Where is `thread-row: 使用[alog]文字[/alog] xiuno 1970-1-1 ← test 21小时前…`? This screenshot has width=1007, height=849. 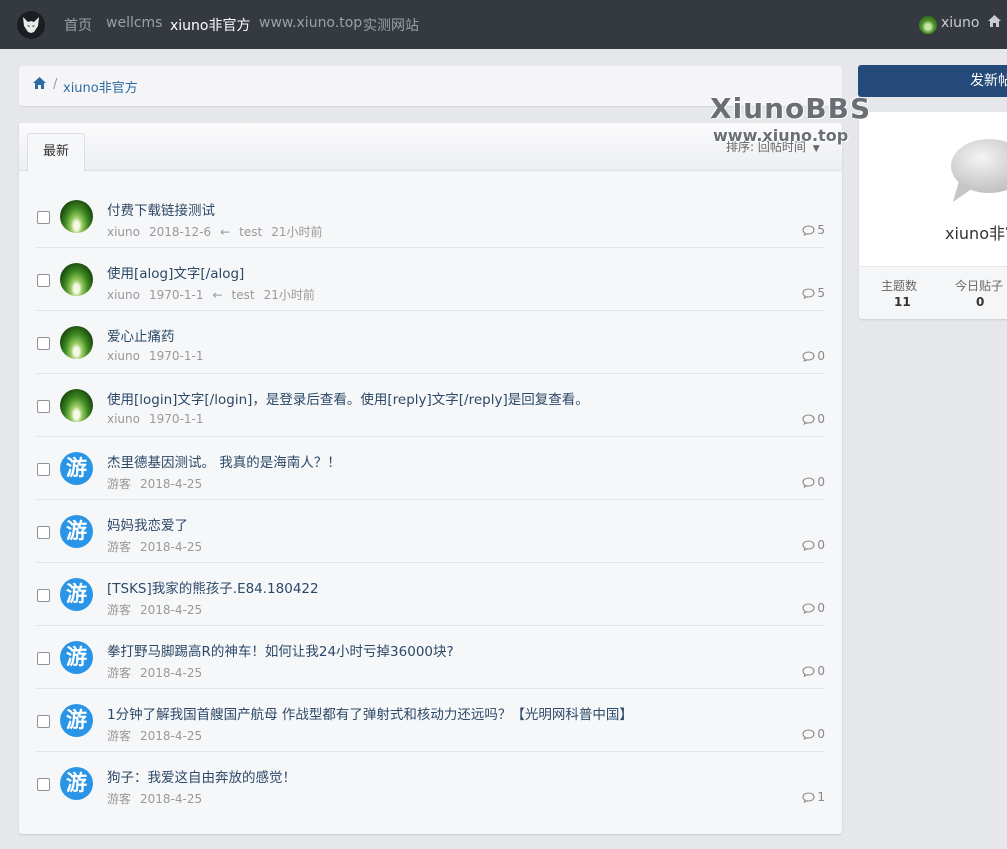
thread-row: 使用[alog]文字[/alog] xiuno 1970-1-1 ← test 21小时前… is located at coordinates (430, 279).